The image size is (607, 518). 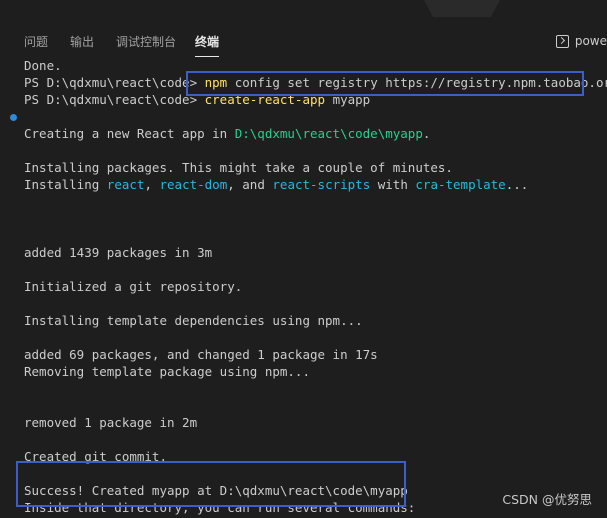 What do you see at coordinates (146, 41) in the screenshot?
I see `tab-debug-console: 调试控制台` at bounding box center [146, 41].